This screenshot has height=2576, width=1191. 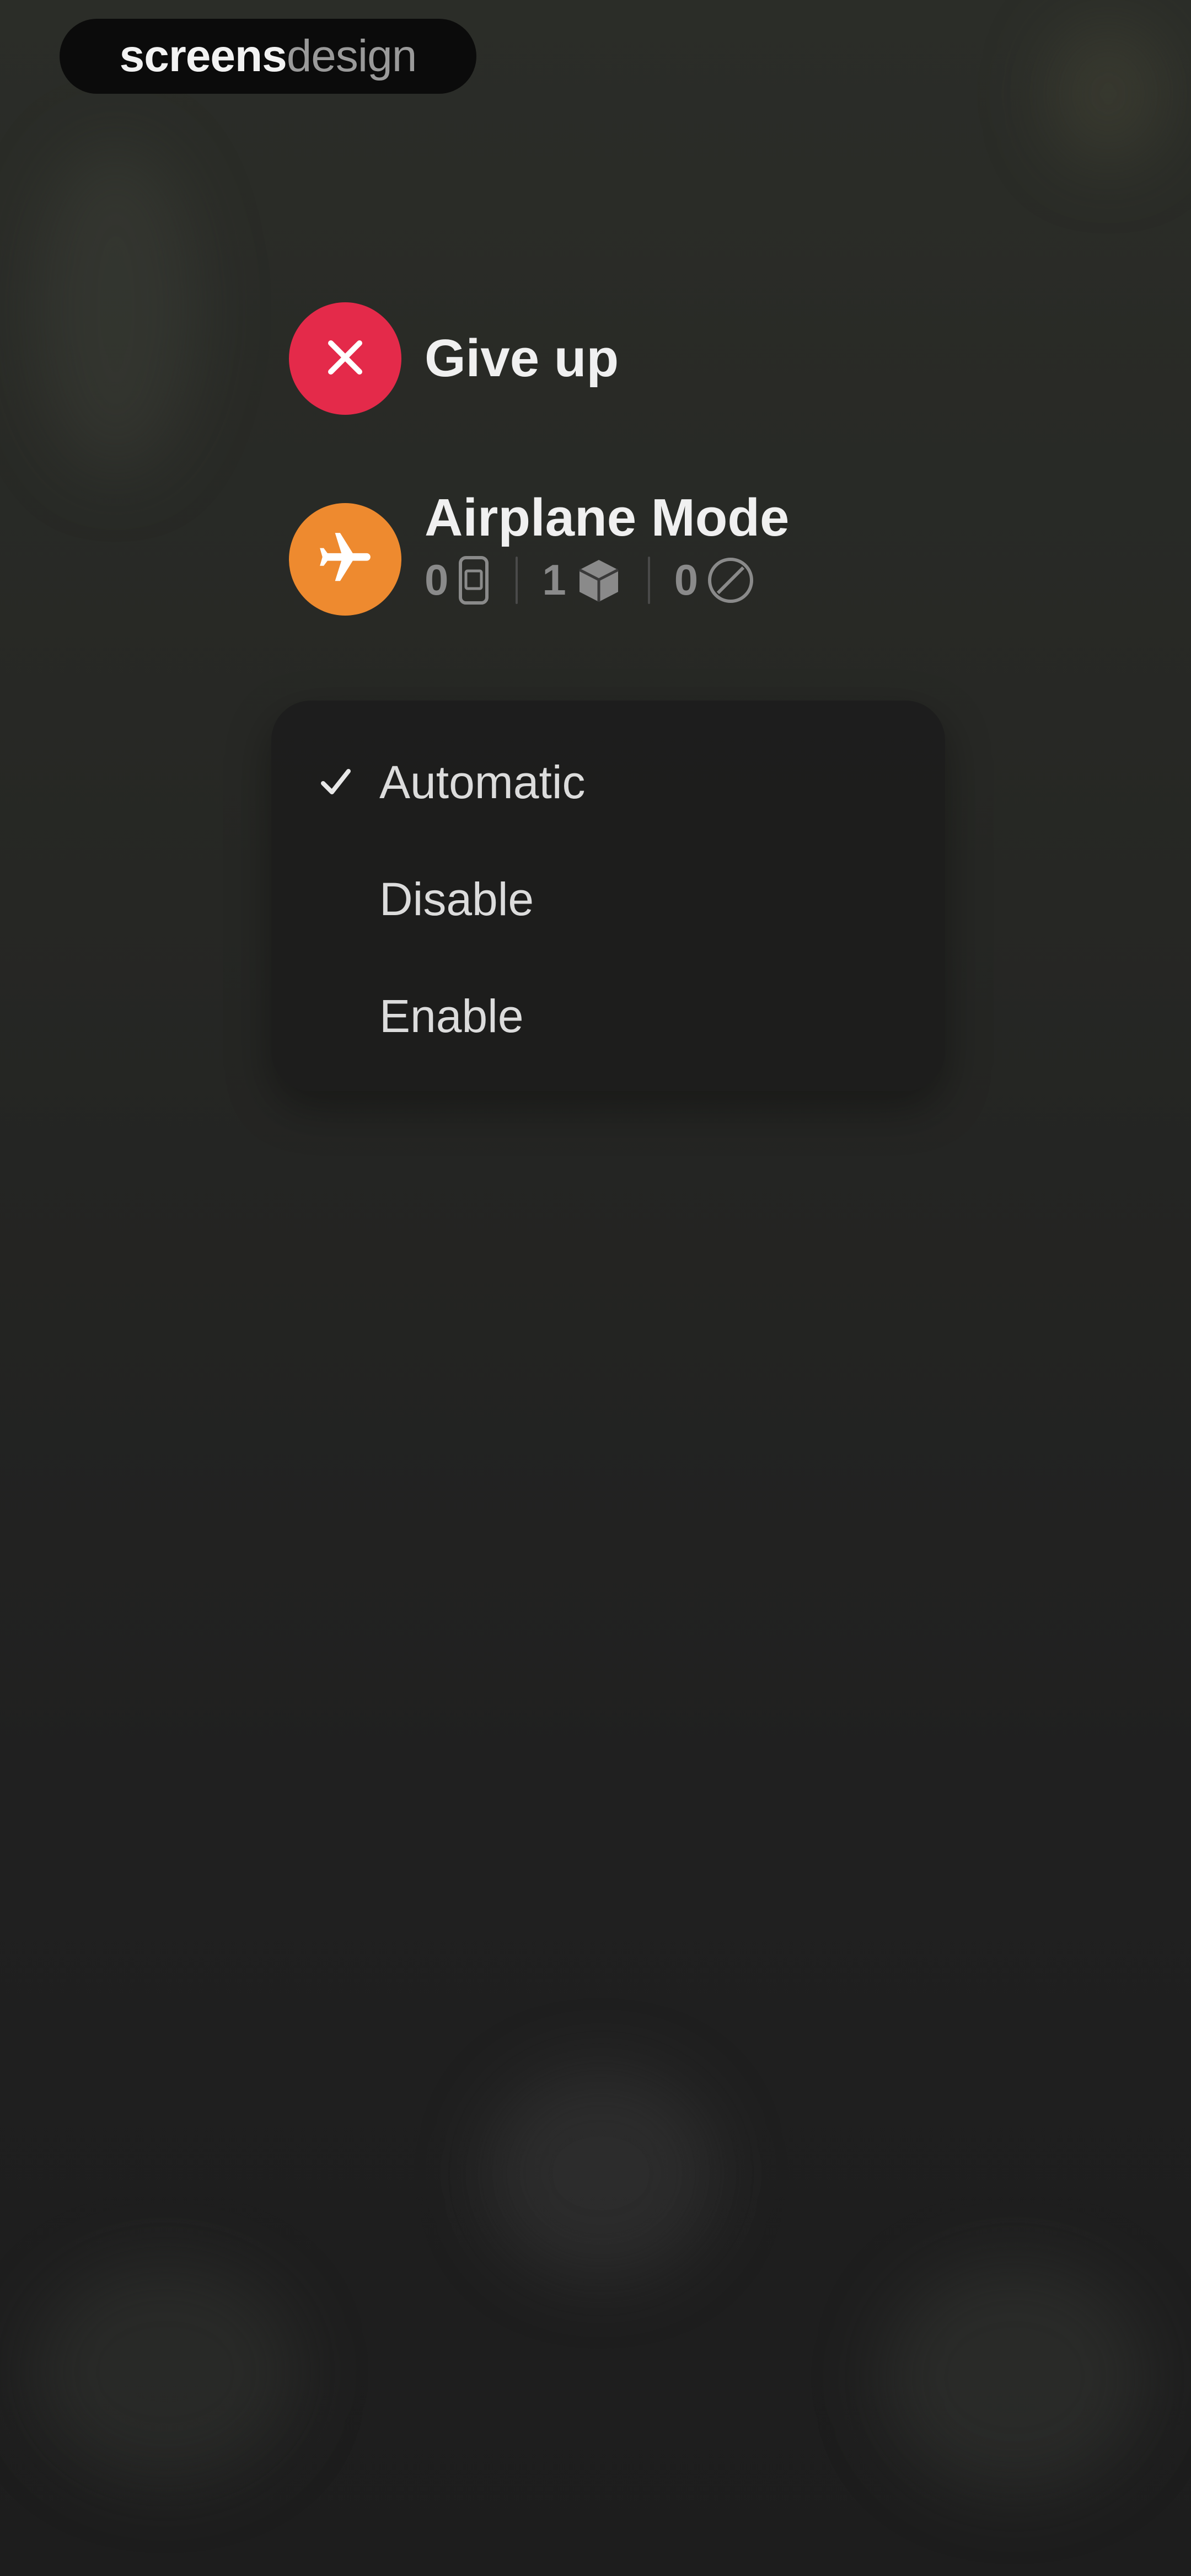 I want to click on stat-devices: 0, so click(x=458, y=580).